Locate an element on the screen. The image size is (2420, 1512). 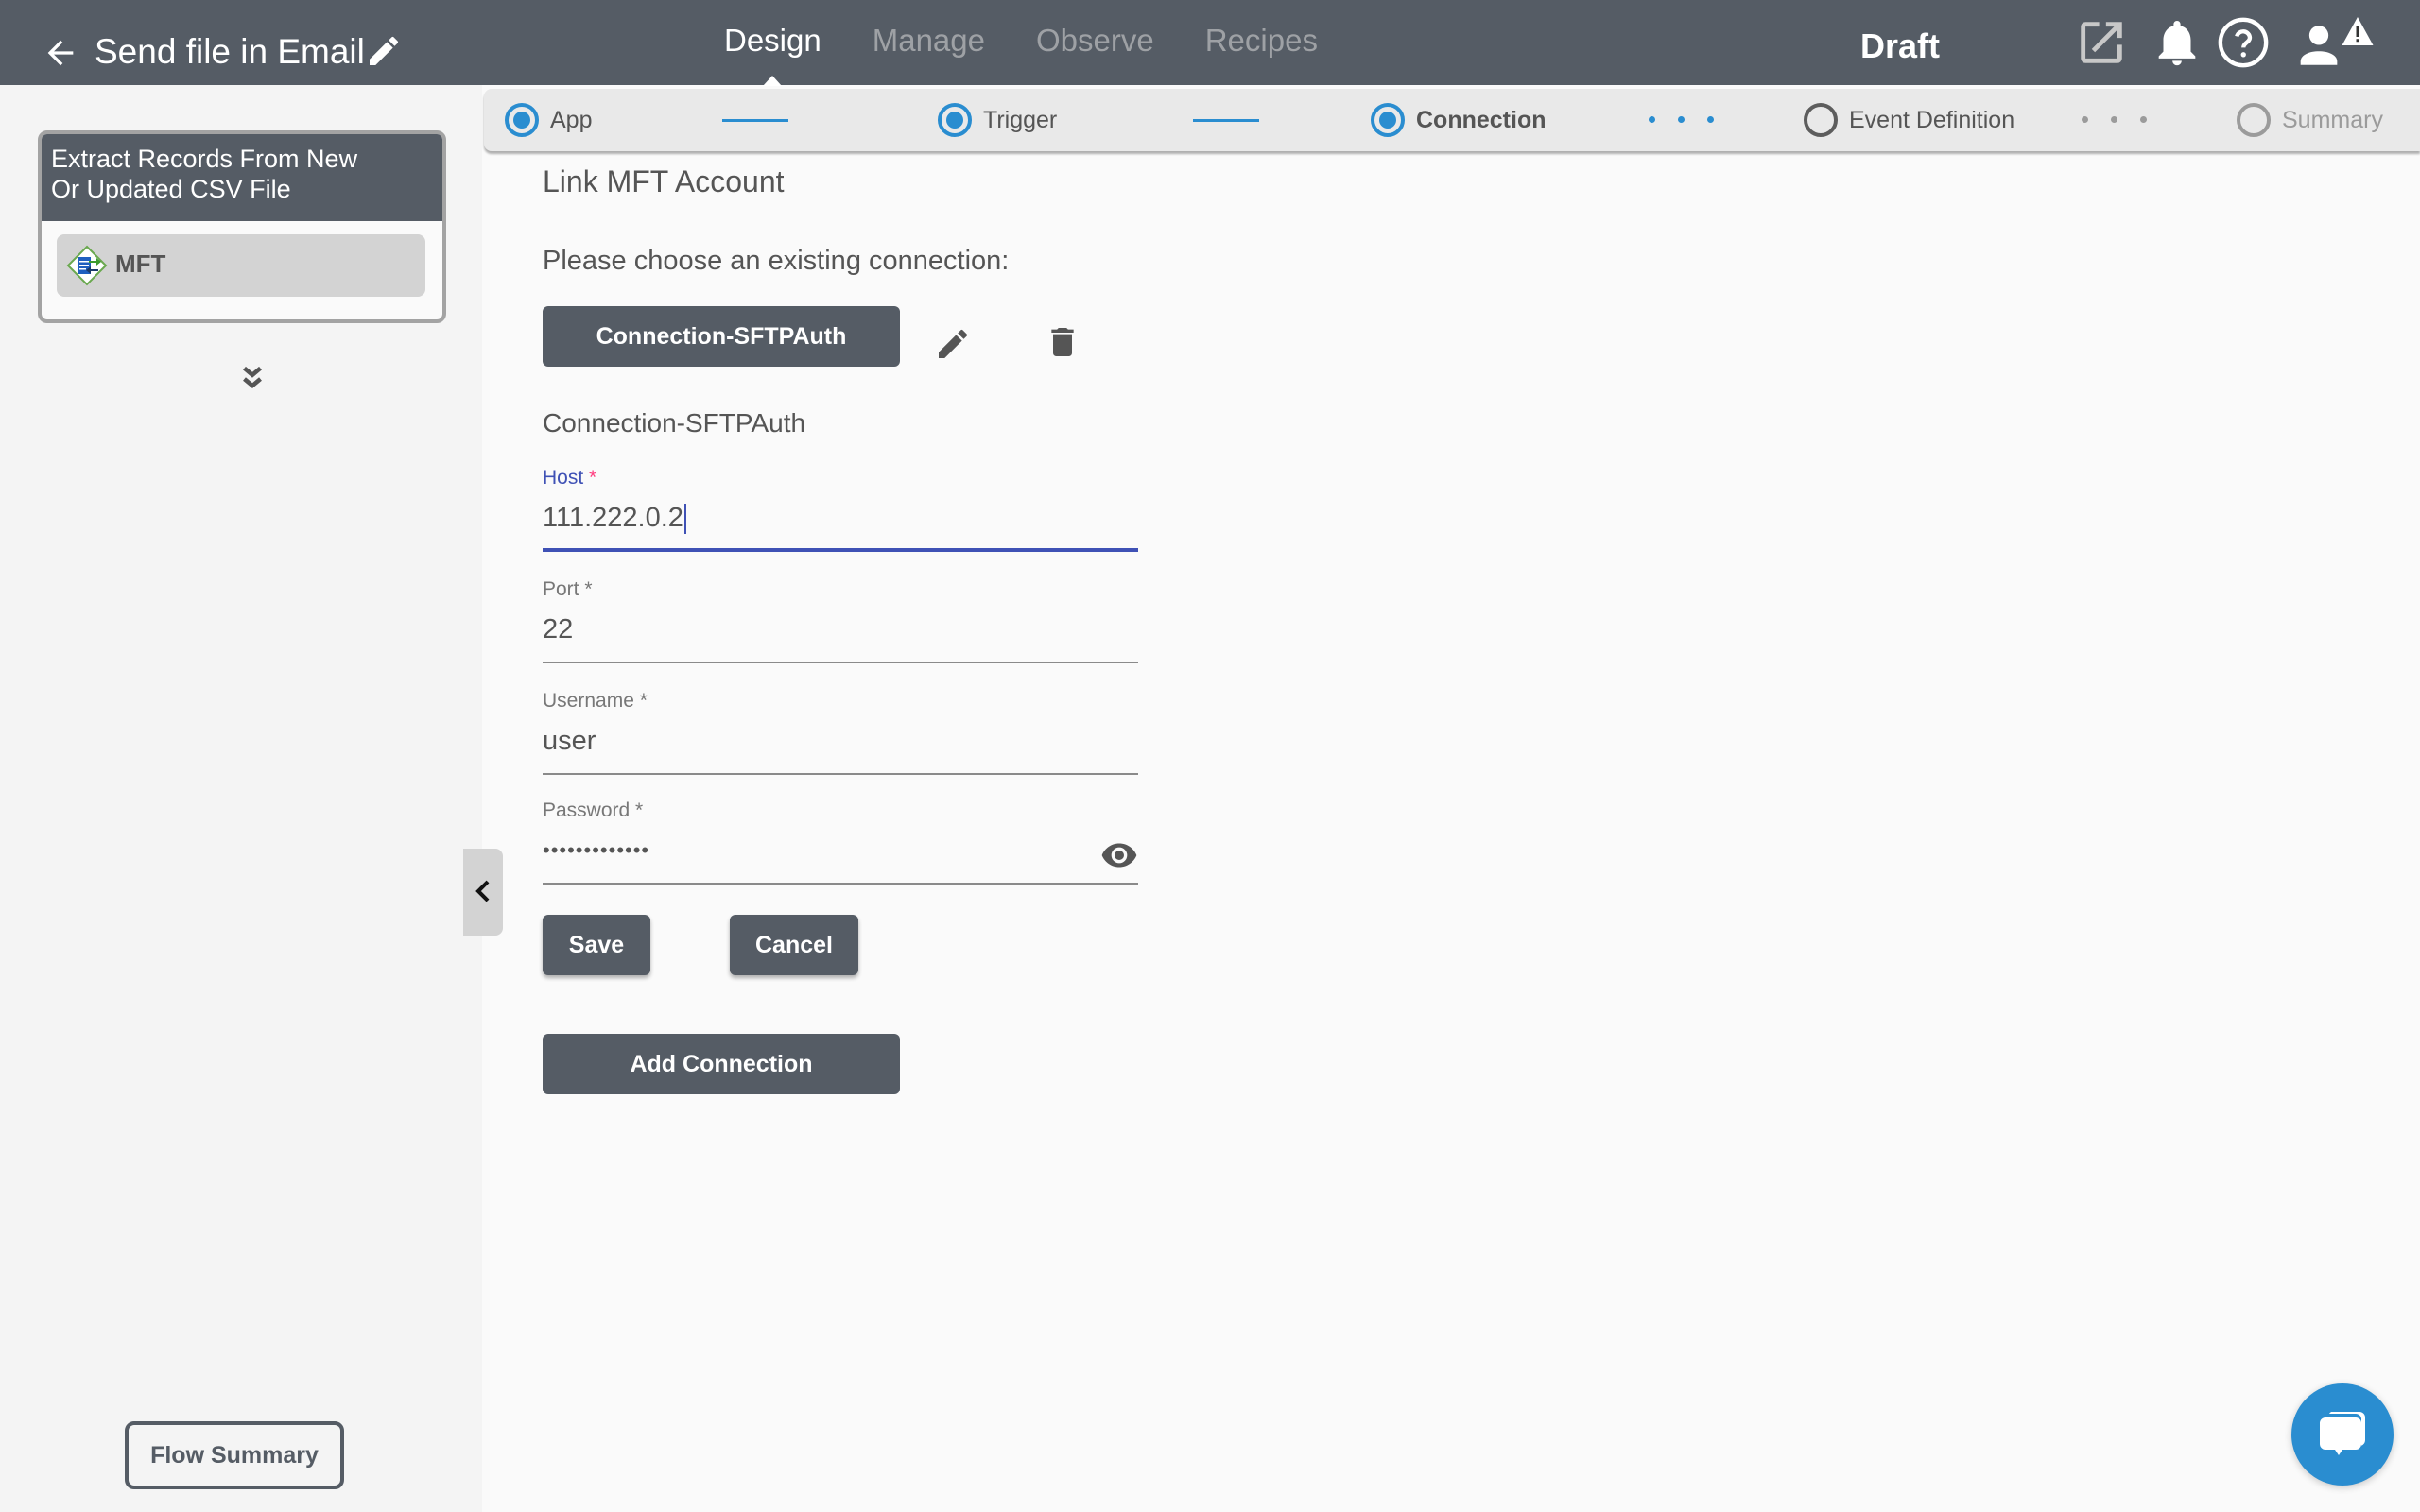
port-label: Port * is located at coordinates (568, 589).